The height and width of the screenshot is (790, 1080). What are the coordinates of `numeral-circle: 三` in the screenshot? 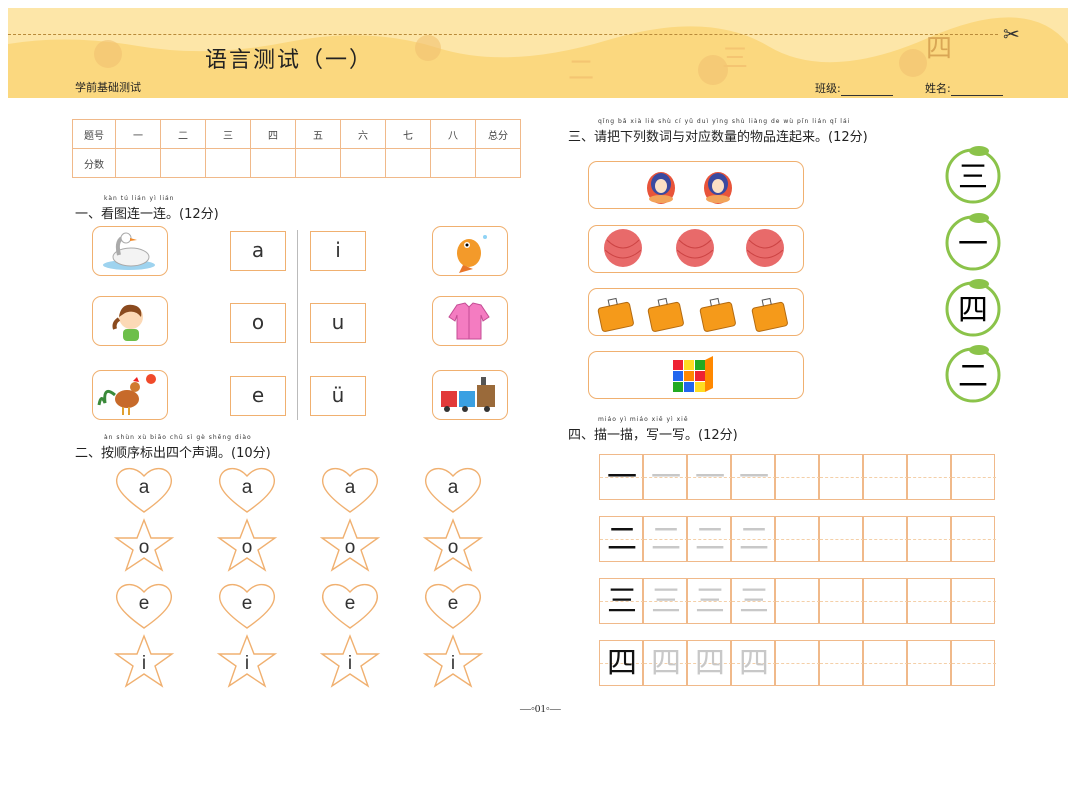 It's located at (973, 175).